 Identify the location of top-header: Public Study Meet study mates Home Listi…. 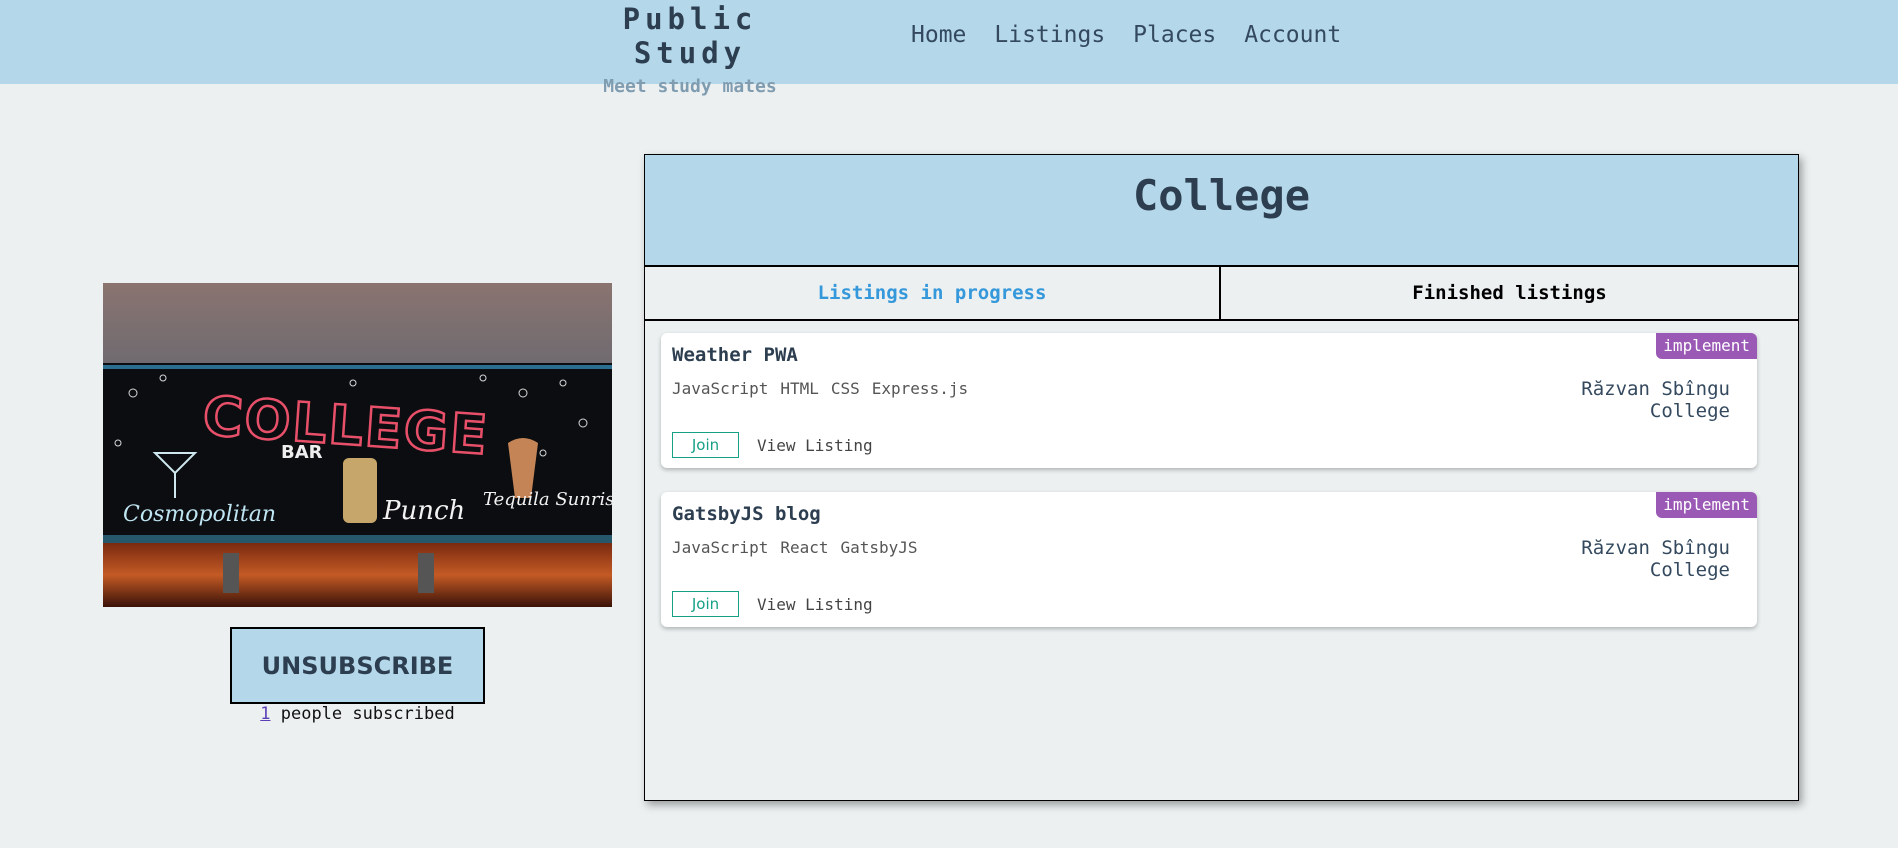
(949, 48).